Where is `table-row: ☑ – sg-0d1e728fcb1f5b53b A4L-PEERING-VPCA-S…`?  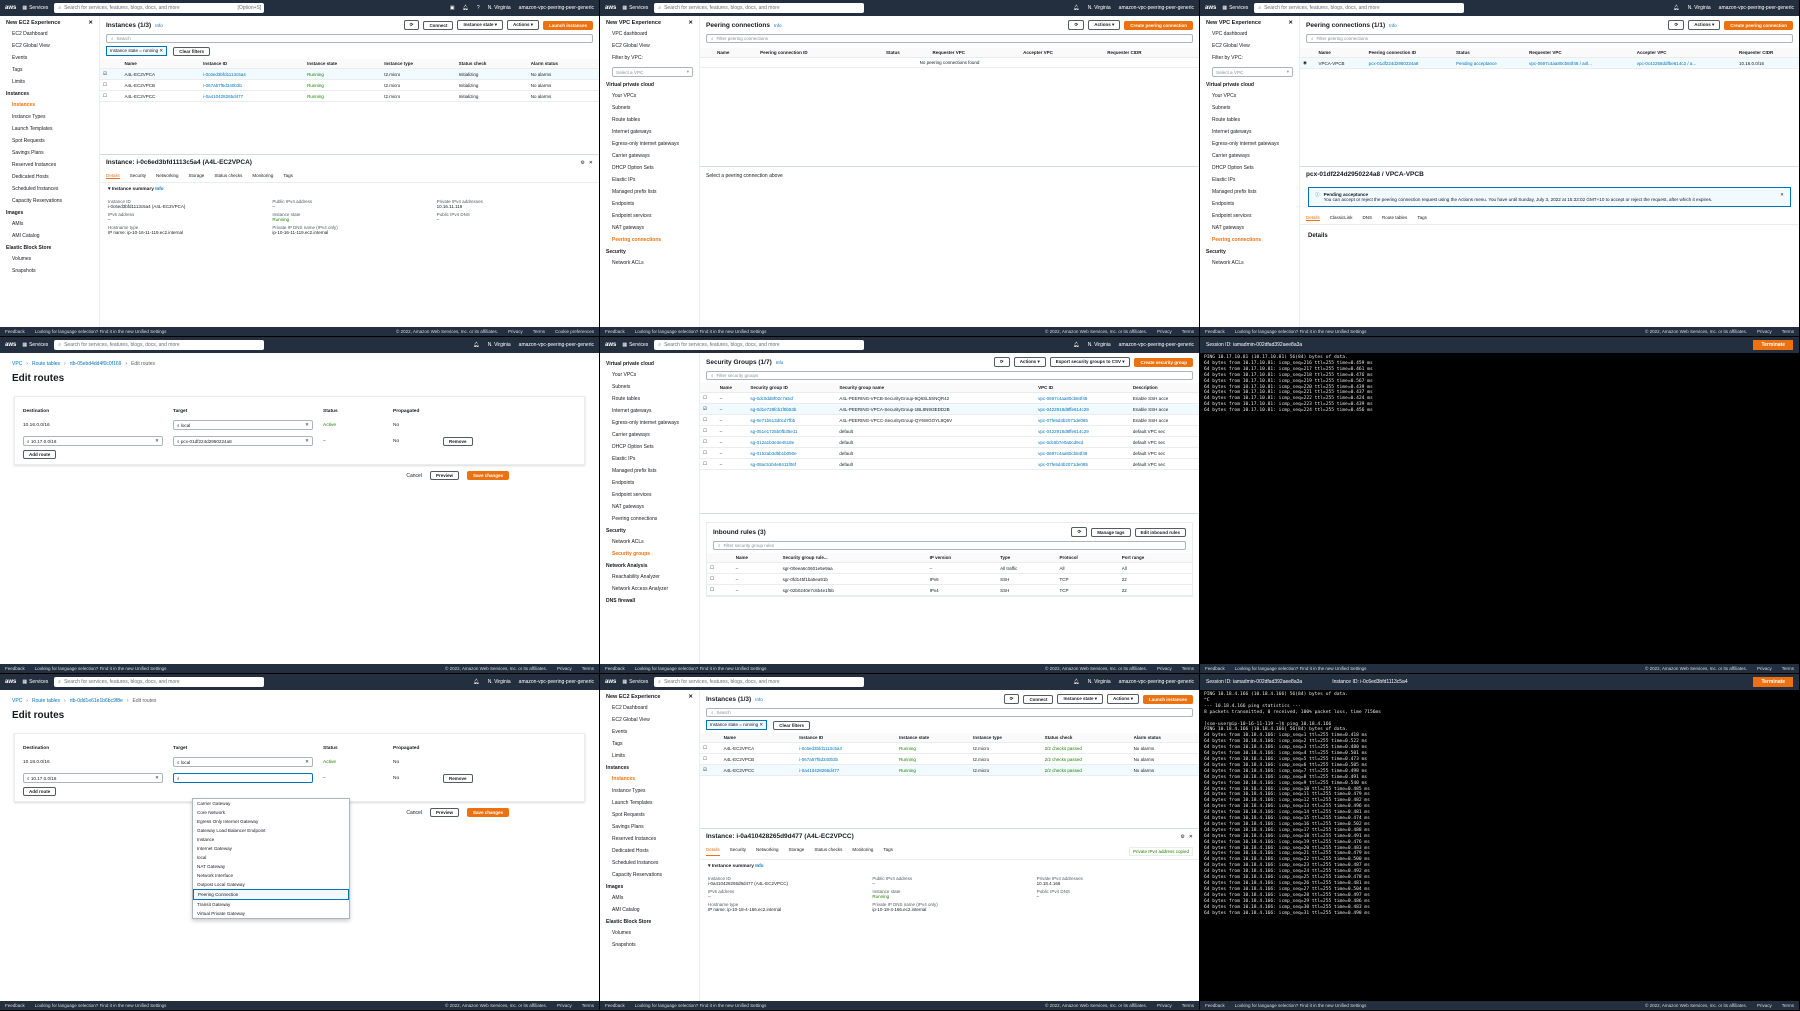
table-row: ☑ – sg-0d1e728fcb1f5b53b A4L-PEERING-VPCA-S… is located at coordinates (949, 409).